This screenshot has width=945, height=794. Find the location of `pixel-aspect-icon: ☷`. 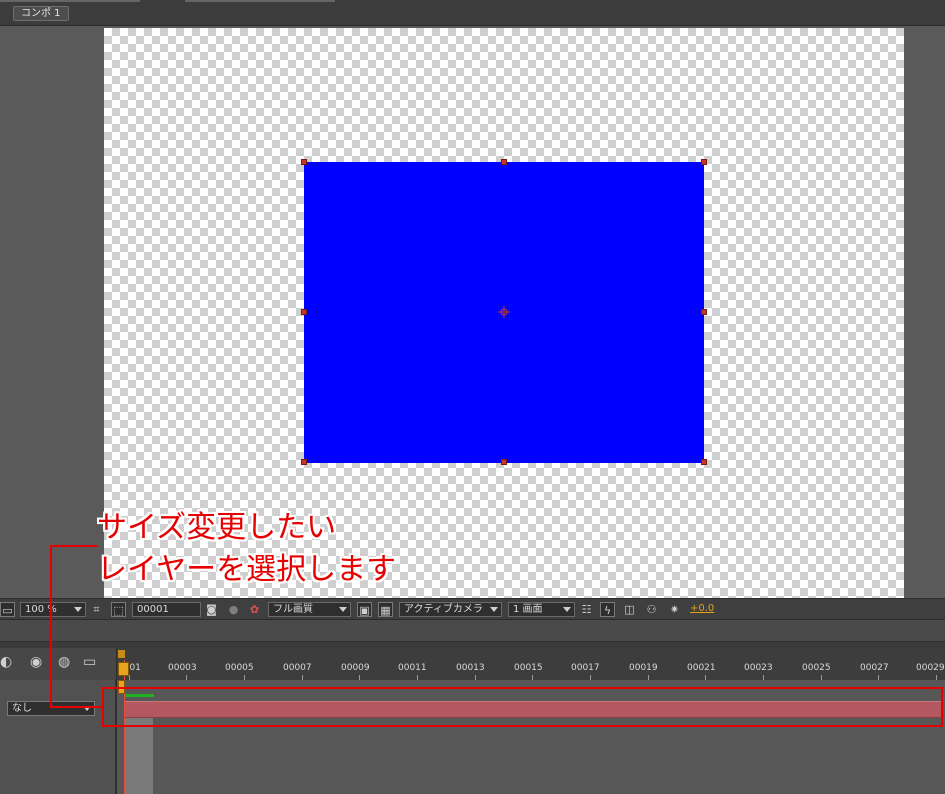

pixel-aspect-icon: ☷ is located at coordinates (586, 609).